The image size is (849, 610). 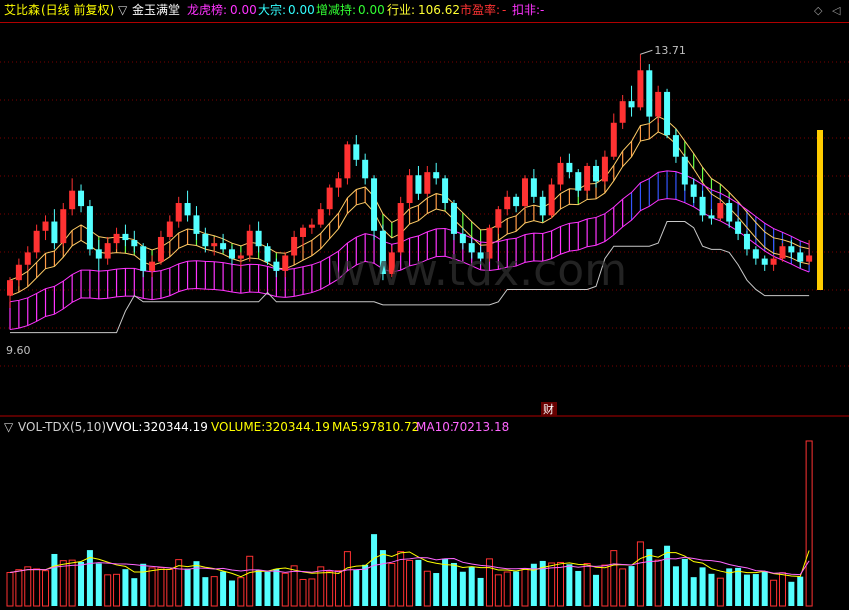 I want to click on volume-label: VOLUME:, so click(x=238, y=427).